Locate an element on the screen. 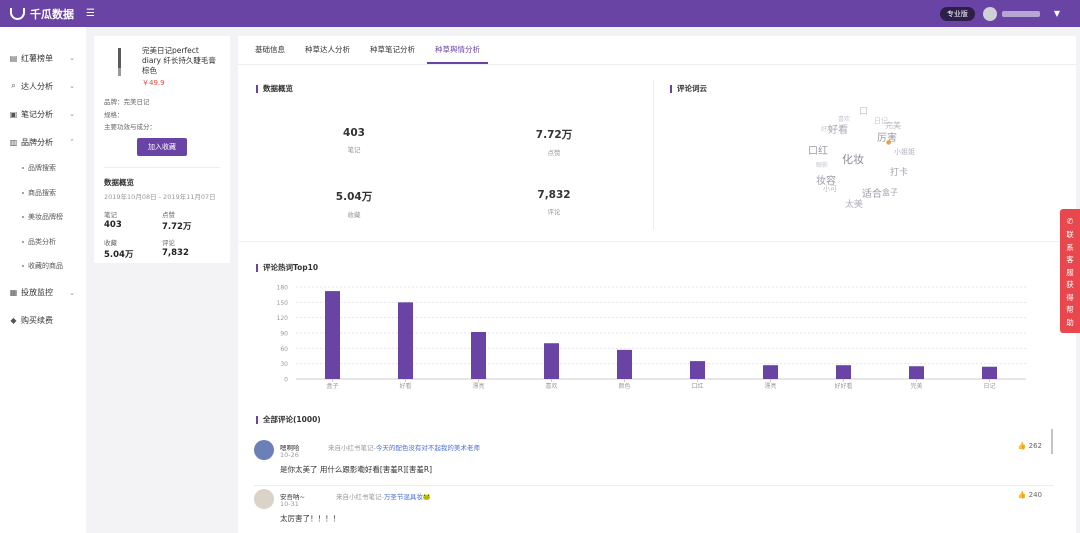 The height and width of the screenshot is (533, 1080). card-stats-grid: 笔记 403 点赞 7.72万收藏 5.04万 评论 7,832 is located at coordinates (162, 234).